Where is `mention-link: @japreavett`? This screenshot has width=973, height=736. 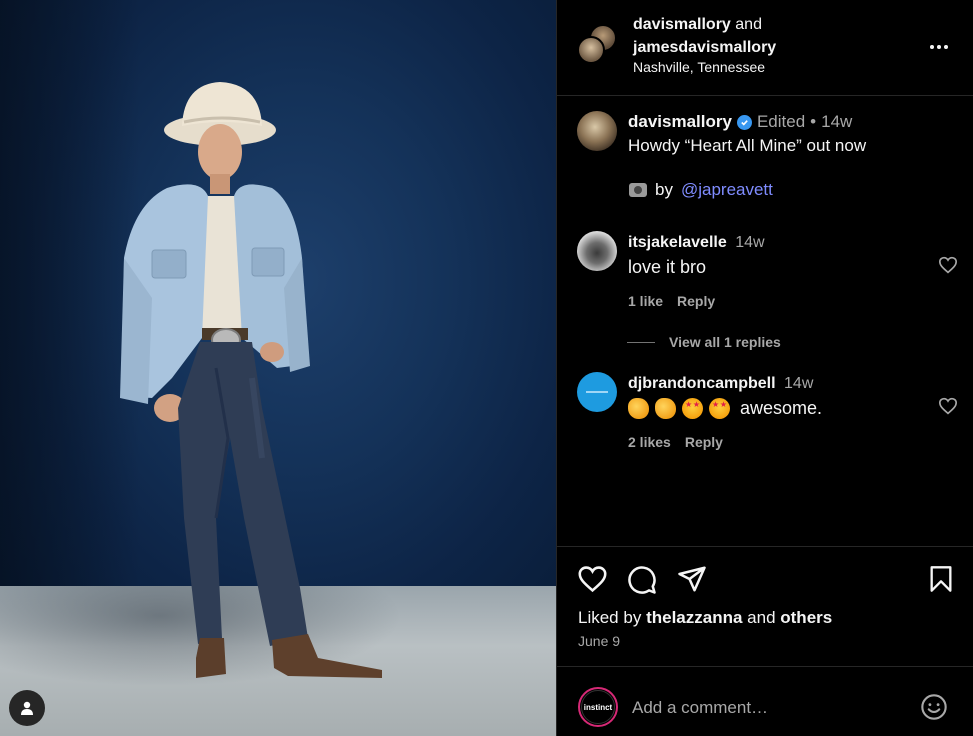
mention-link: @japreavett is located at coordinates (727, 190).